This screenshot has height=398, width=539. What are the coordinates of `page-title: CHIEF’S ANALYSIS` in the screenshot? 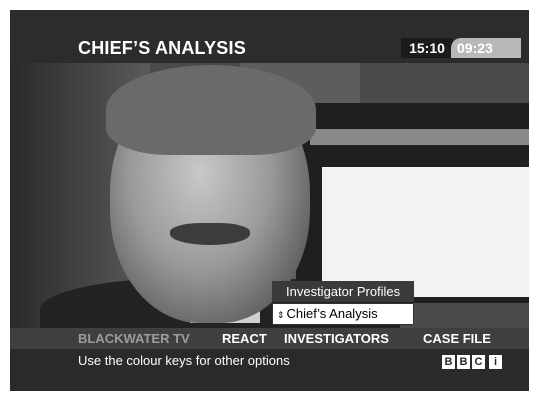 It's located at (162, 48).